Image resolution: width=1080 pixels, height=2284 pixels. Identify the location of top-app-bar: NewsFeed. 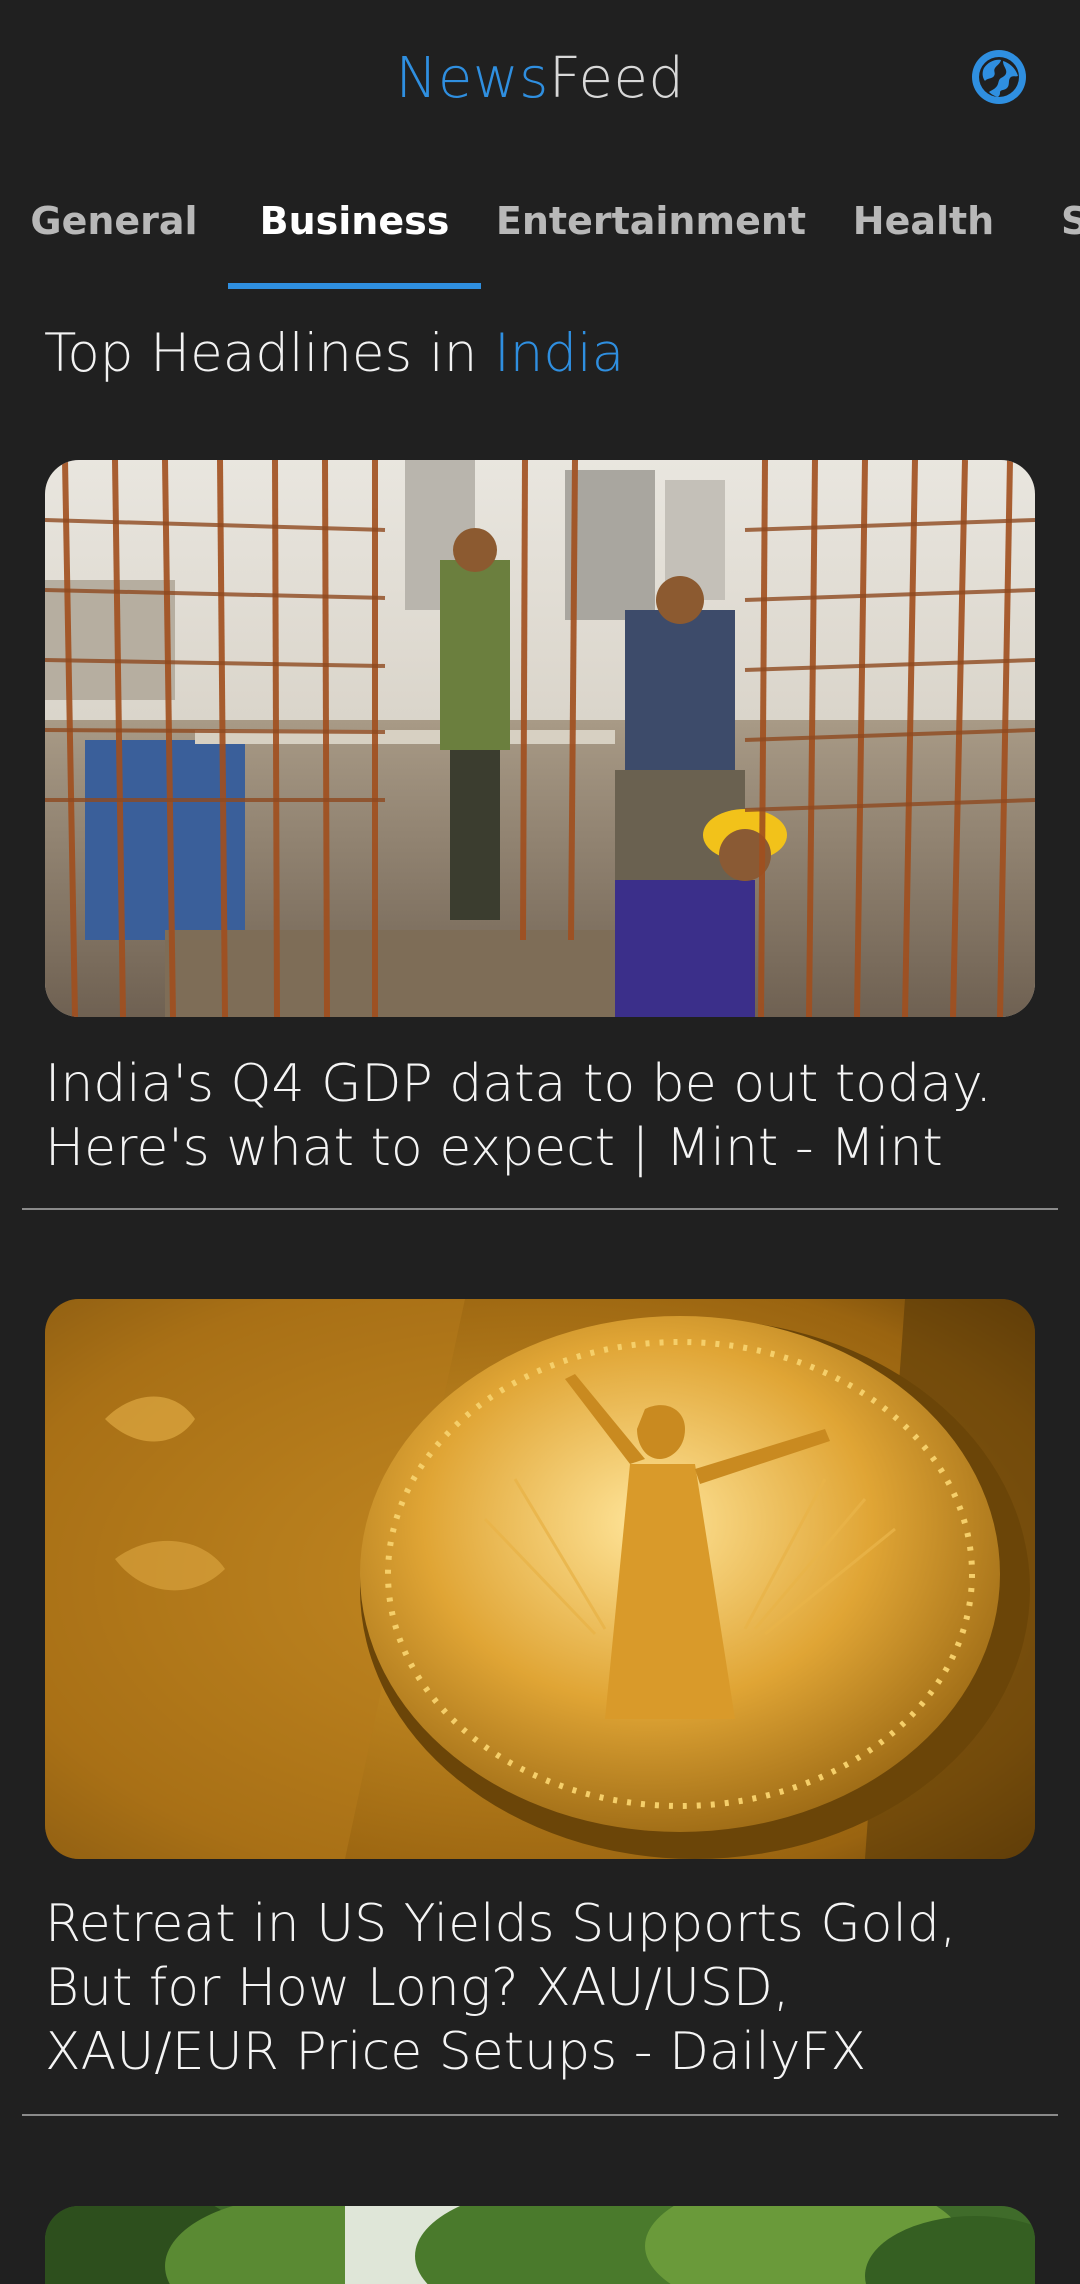
(540, 77).